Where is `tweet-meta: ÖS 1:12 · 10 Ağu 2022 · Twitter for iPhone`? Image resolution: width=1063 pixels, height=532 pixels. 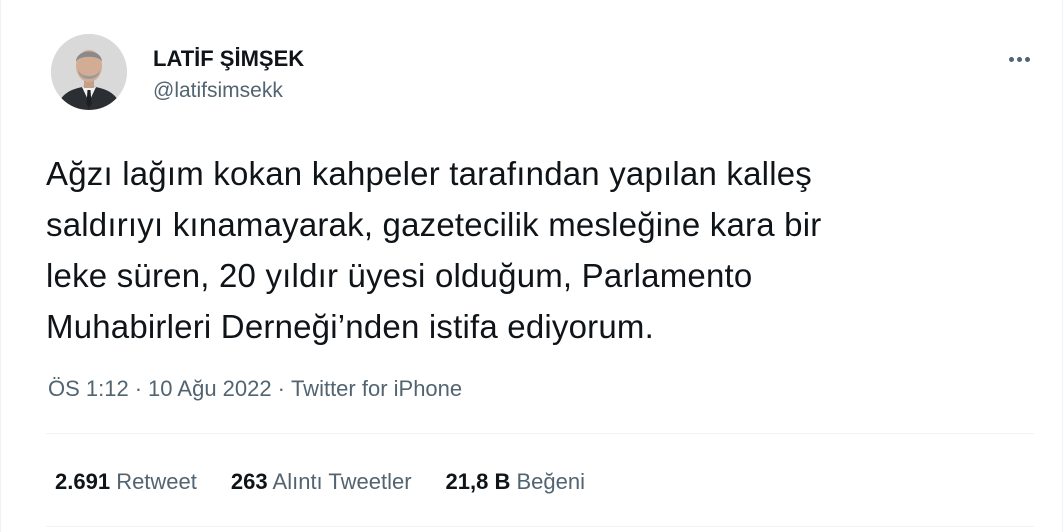
tweet-meta: ÖS 1:12 · 10 Ağu 2022 · Twitter for iPhone is located at coordinates (255, 389).